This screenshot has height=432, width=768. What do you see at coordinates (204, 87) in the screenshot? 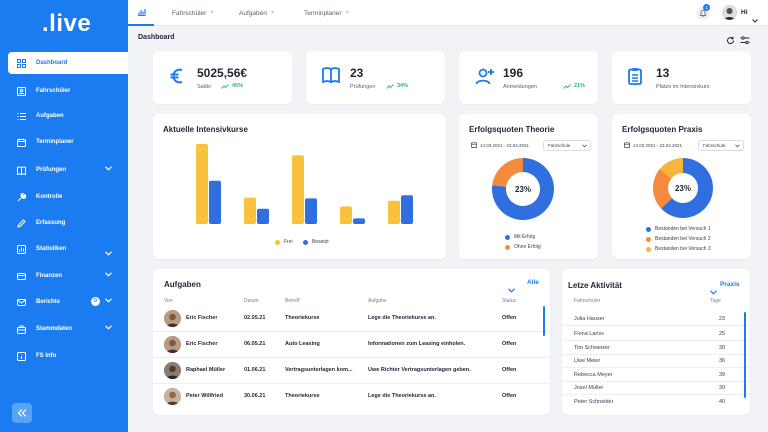
I see `stat-label: Saldo` at bounding box center [204, 87].